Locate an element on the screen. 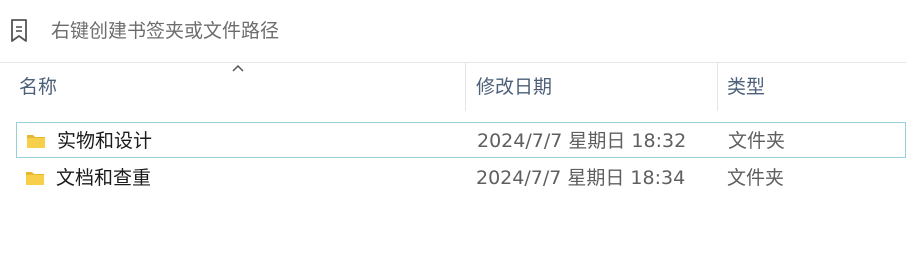 The image size is (906, 263). bookmark-placeholder: 右键创建书签夹或文件路径 is located at coordinates (165, 31).